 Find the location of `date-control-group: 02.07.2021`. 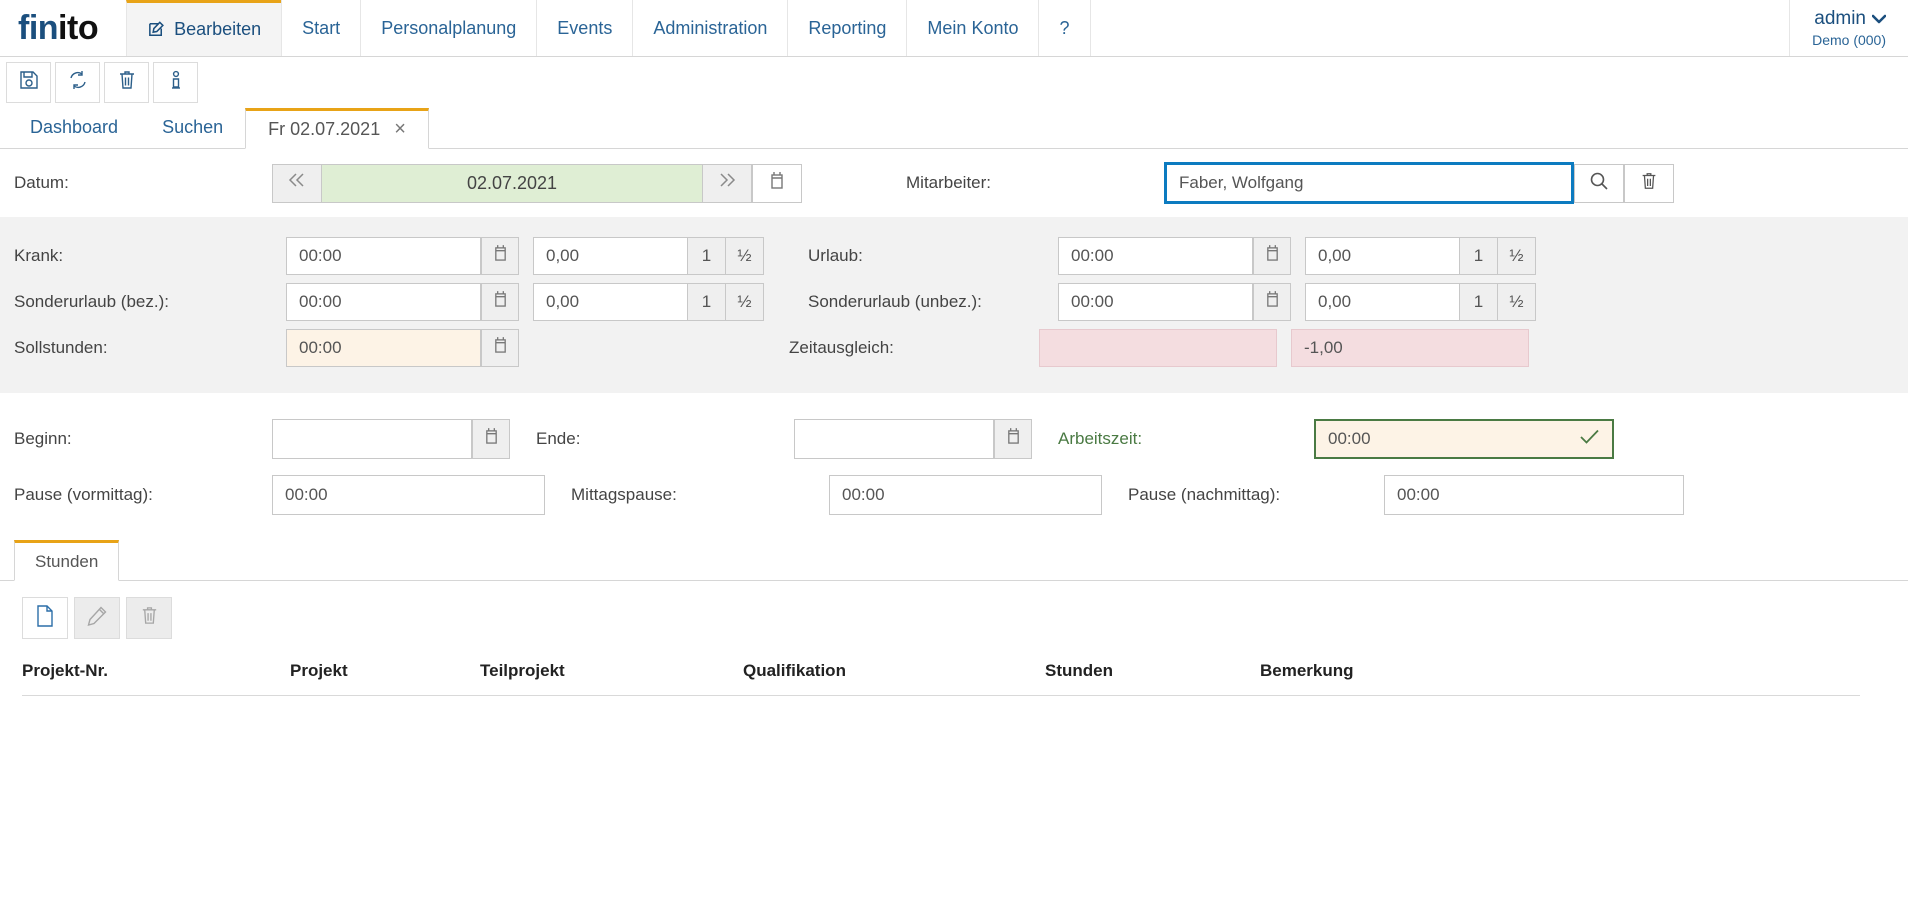

date-control-group: 02.07.2021 is located at coordinates (537, 183).